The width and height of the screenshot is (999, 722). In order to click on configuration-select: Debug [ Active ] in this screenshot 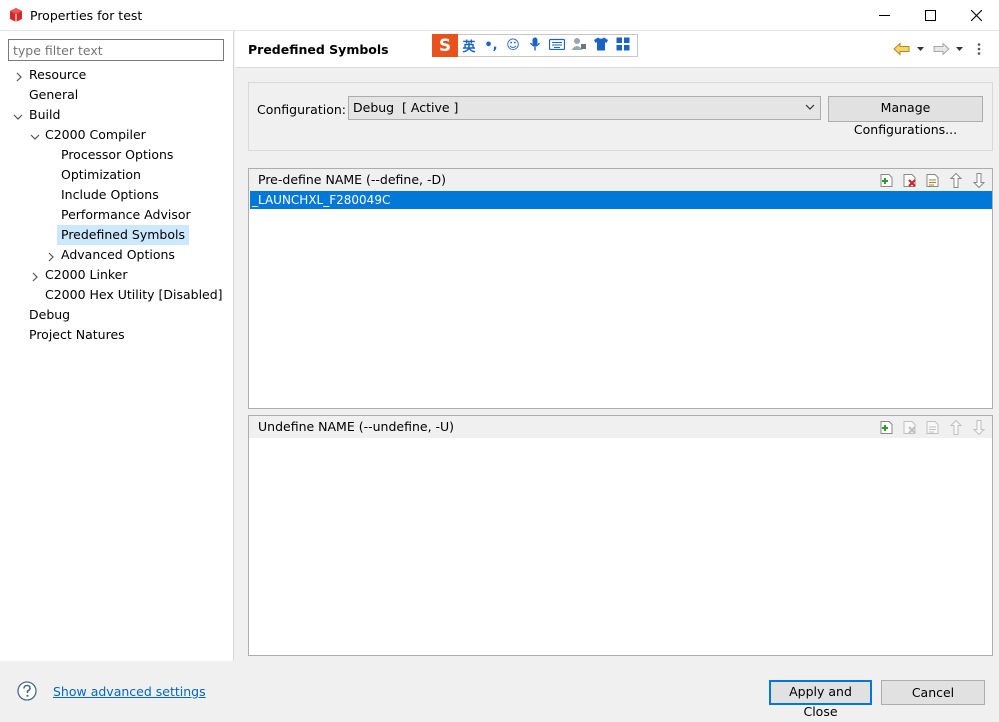, I will do `click(584, 108)`.